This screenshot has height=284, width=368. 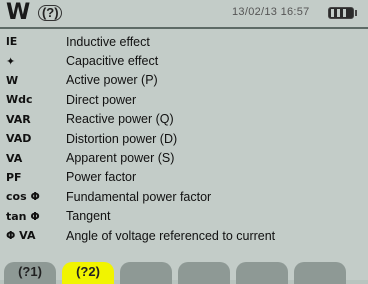 I want to click on symbol: PF, so click(x=14, y=177).